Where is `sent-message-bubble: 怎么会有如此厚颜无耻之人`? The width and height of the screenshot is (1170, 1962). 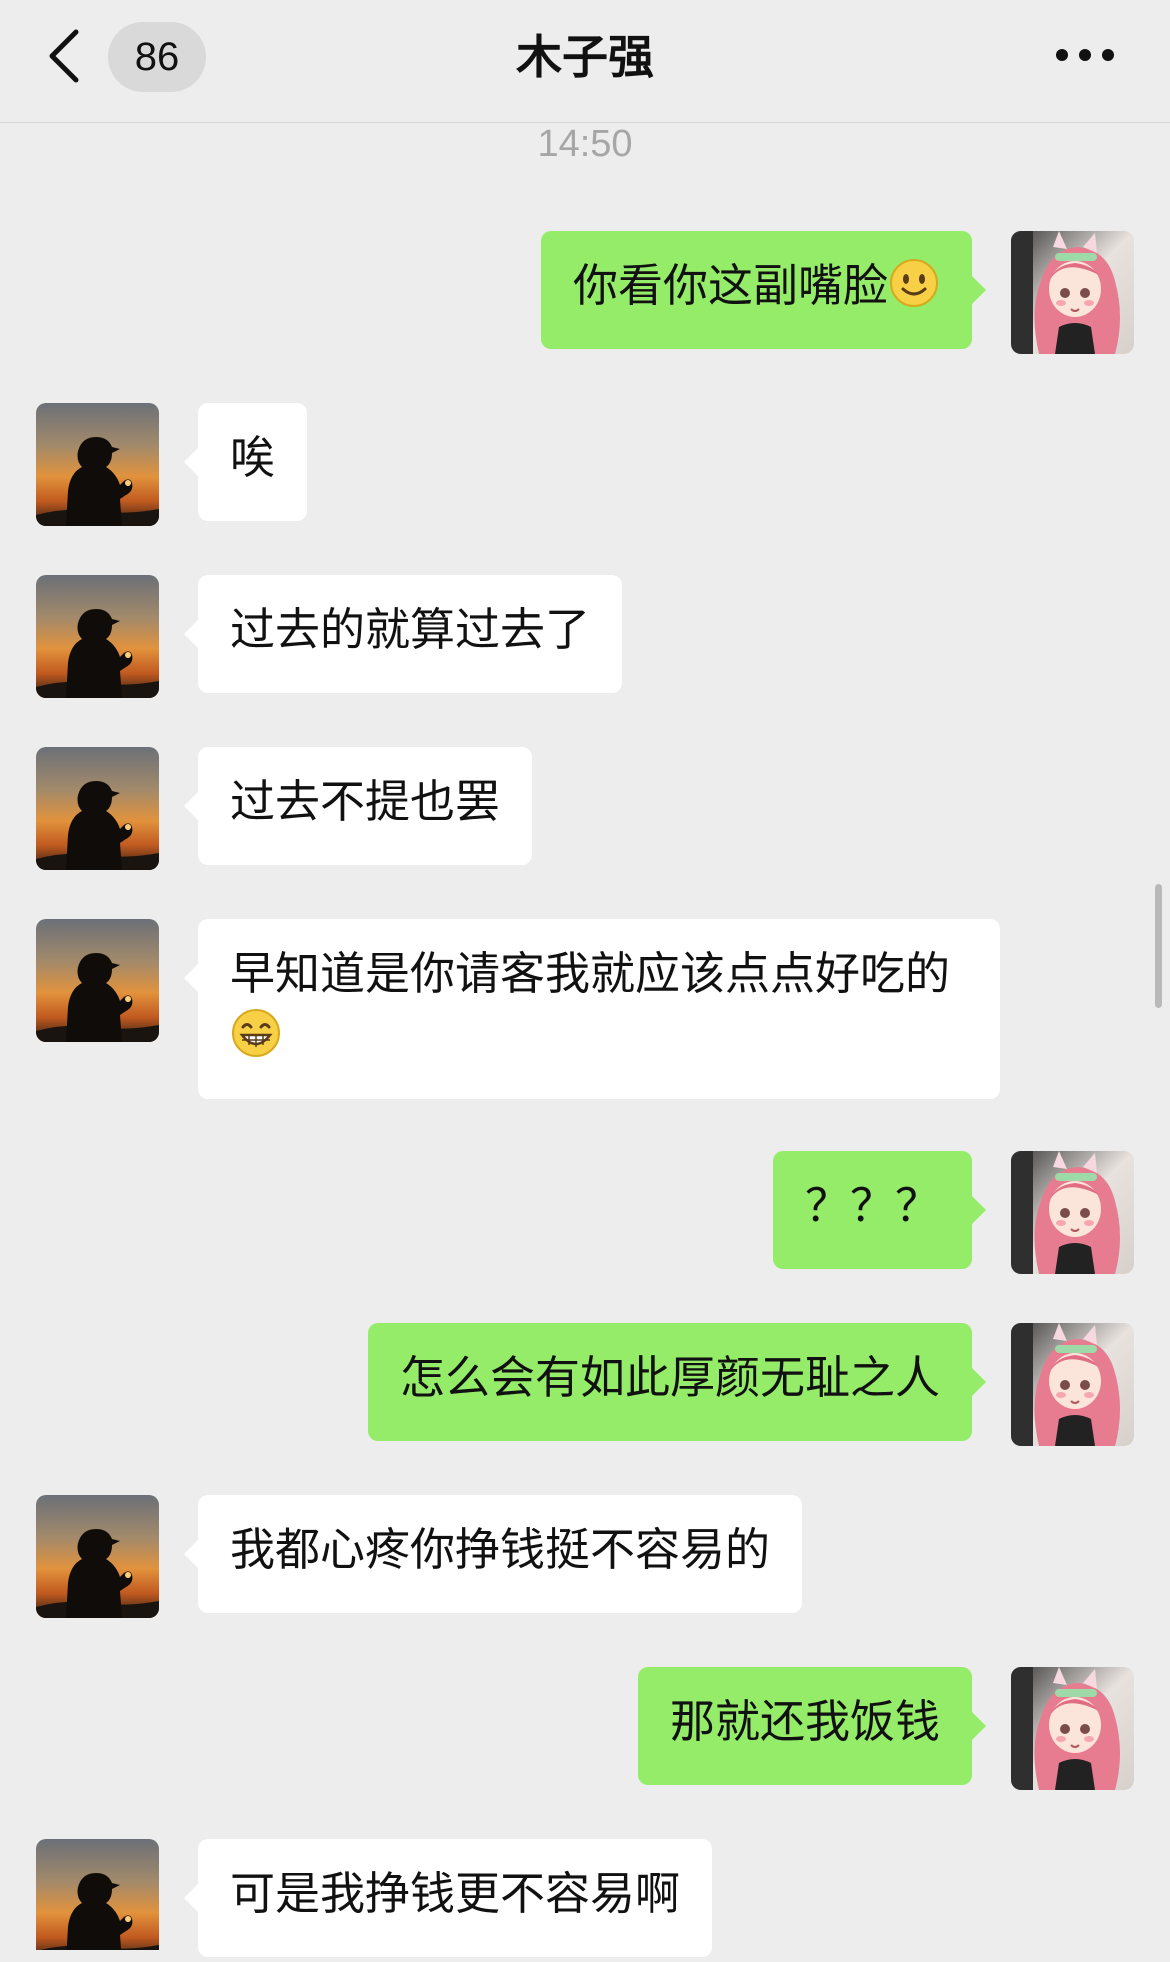
sent-message-bubble: 怎么会有如此厚颜无耻之人 is located at coordinates (677, 1382).